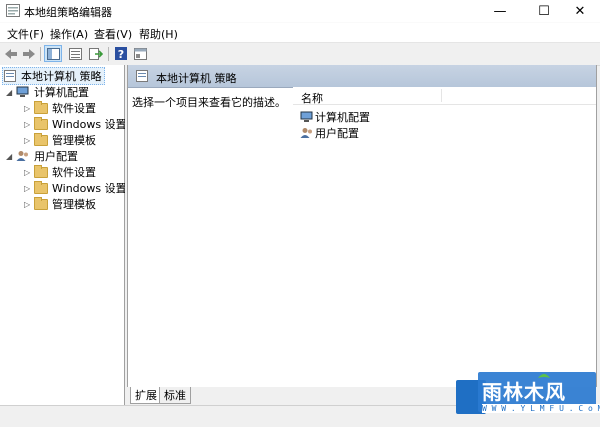 Image resolution: width=600 pixels, height=427 pixels. I want to click on description-text: 选择一个项目来查看它的描述。, so click(209, 102).